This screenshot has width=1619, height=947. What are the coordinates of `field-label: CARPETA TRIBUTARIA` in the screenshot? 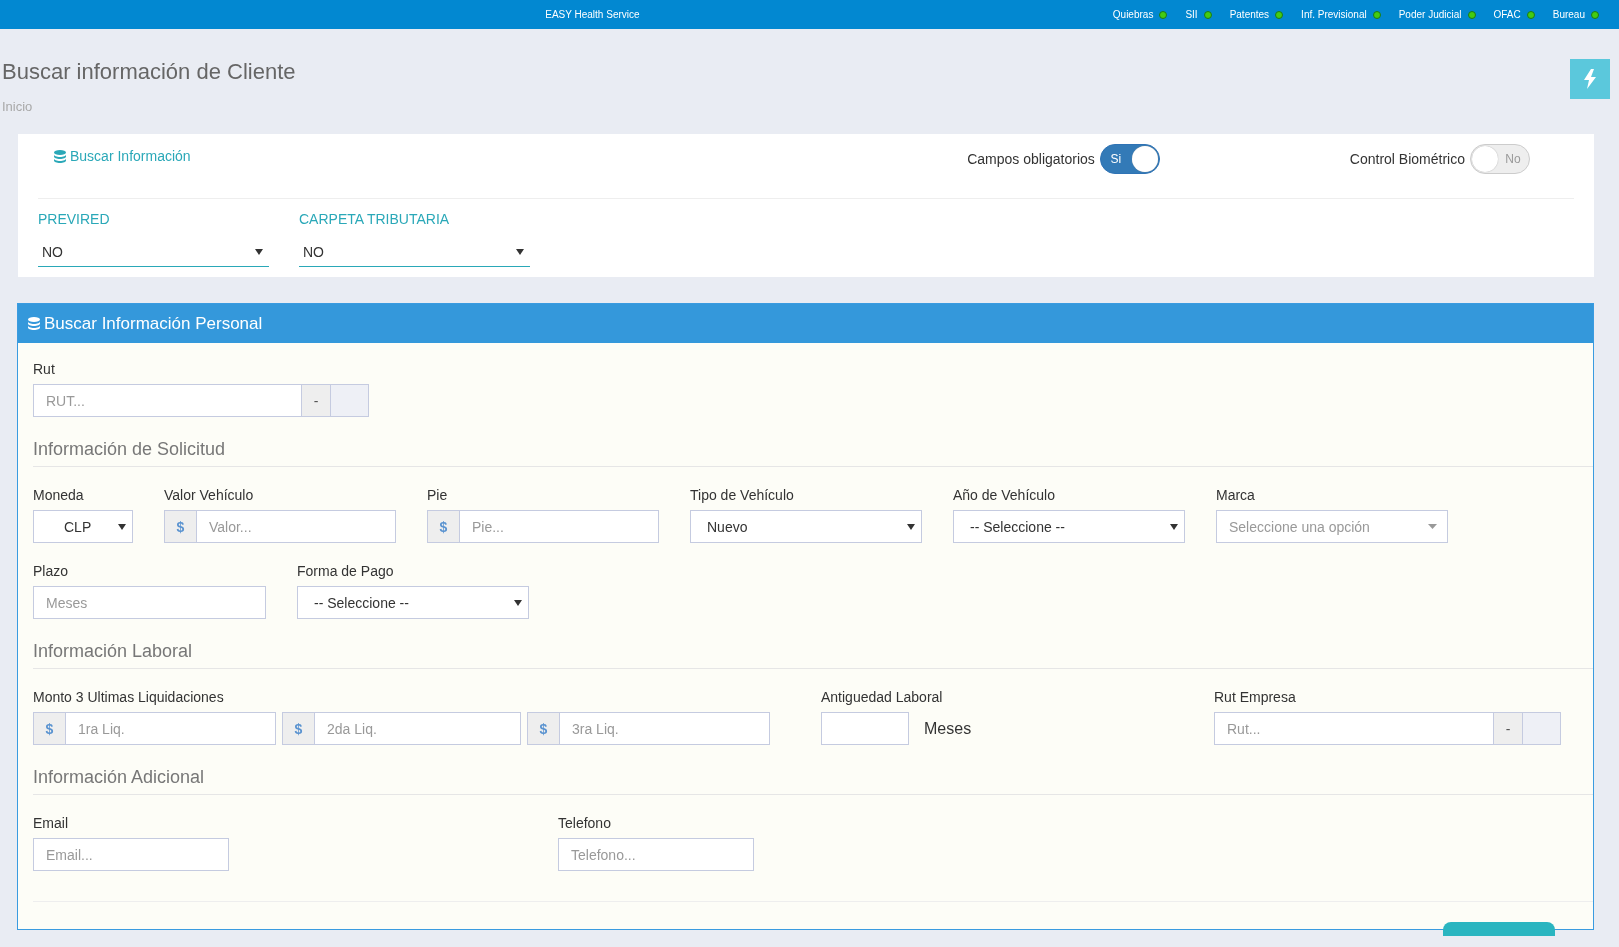 It's located at (375, 219).